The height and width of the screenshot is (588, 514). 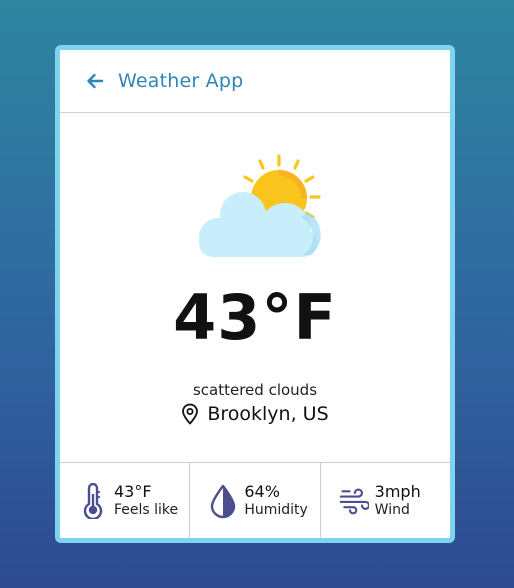 I want to click on location-name: Brooklyn, US, so click(x=268, y=414).